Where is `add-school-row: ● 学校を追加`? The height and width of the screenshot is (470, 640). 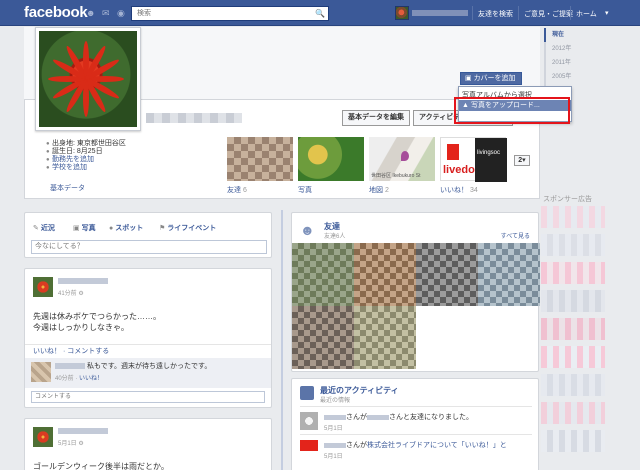 add-school-row: ● 学校を追加 is located at coordinates (135, 168).